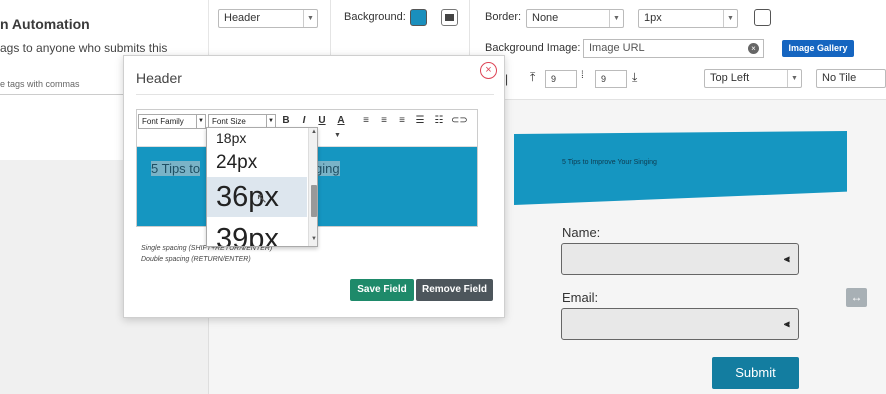  Describe the element at coordinates (635, 77) in the screenshot. I see `padding-bottom-icon: ⤓` at that location.